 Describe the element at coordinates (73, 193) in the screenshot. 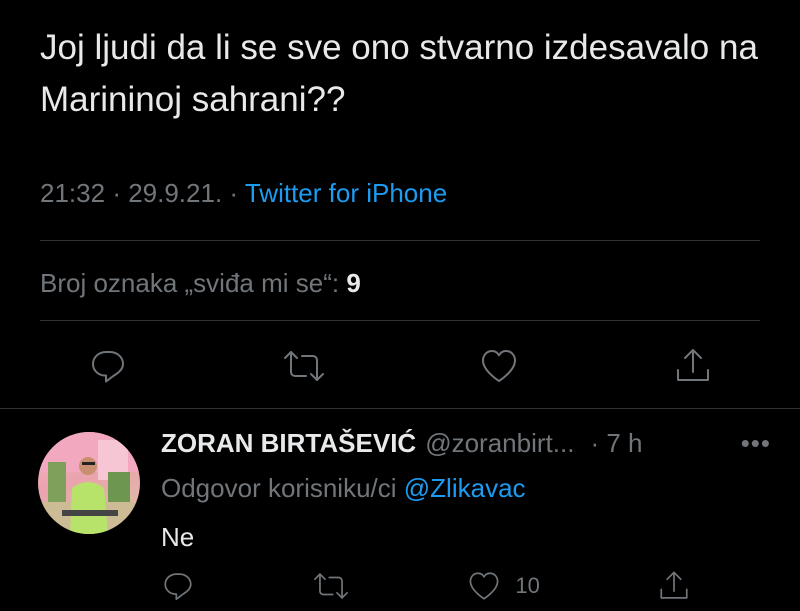

I see `tweet-time: 21:32` at that location.